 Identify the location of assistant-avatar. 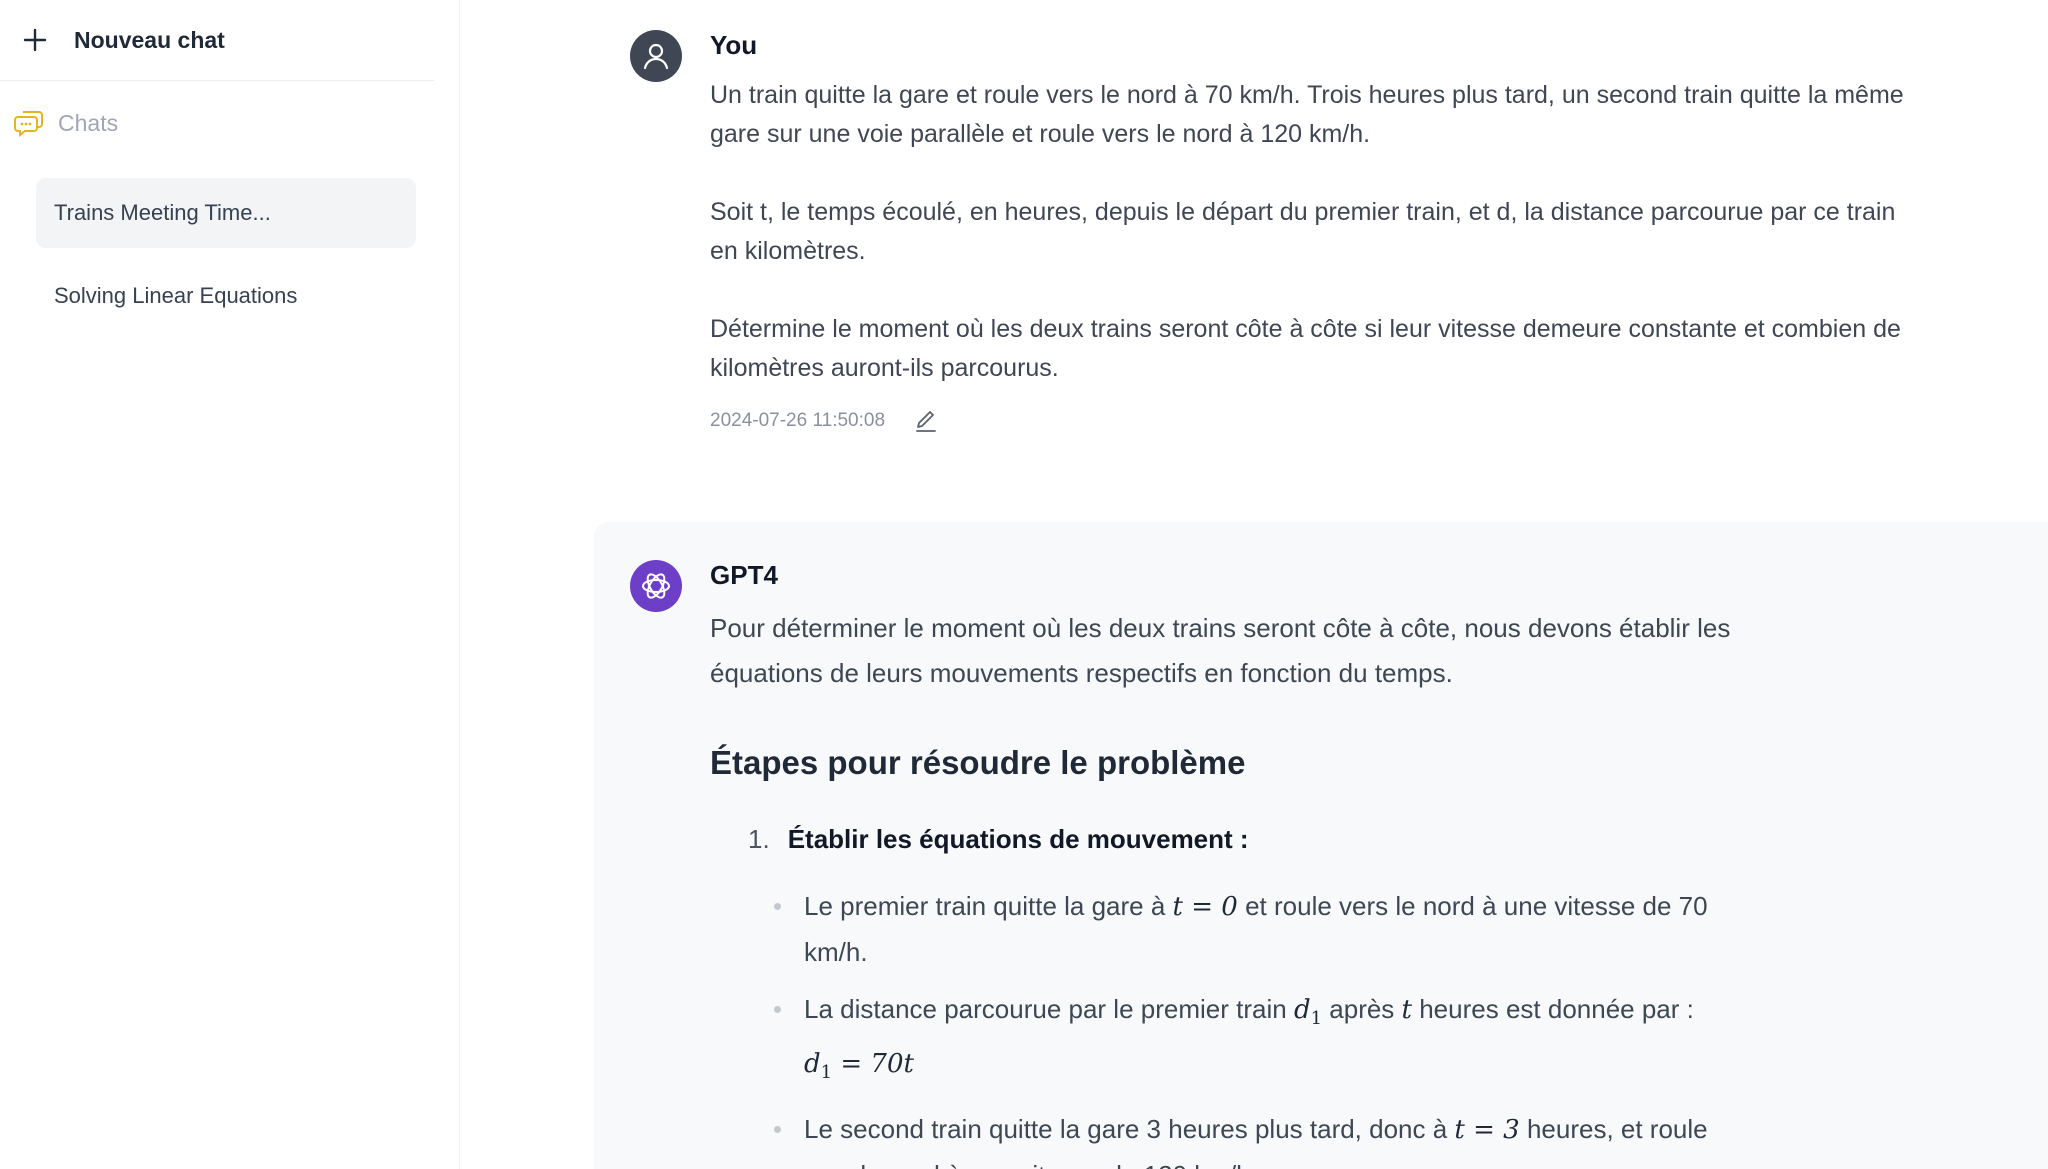
(656, 586).